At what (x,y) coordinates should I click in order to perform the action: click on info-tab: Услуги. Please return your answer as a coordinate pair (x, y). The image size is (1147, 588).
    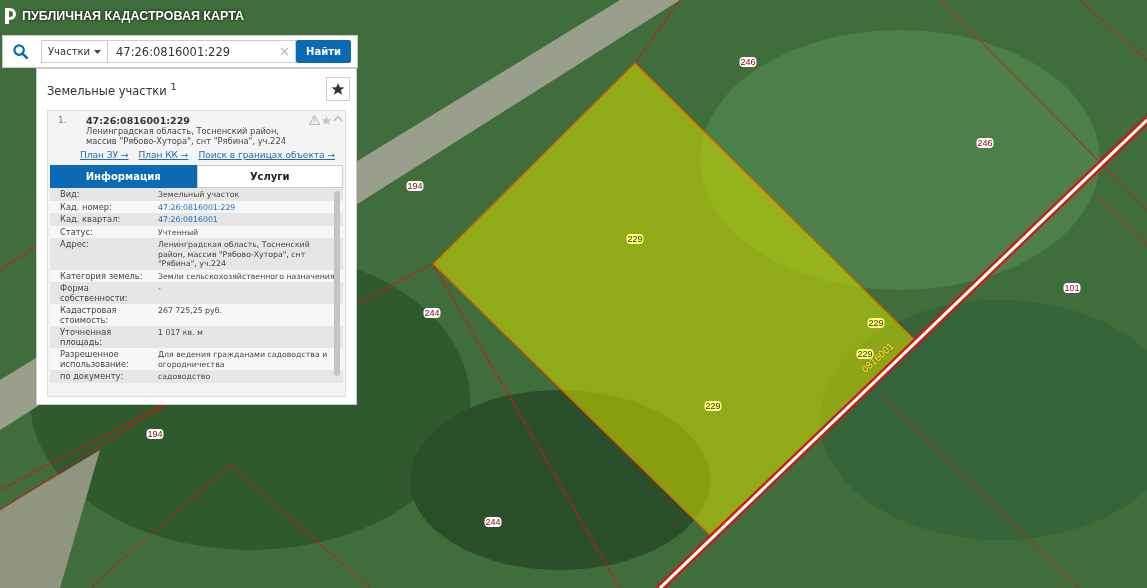
    Looking at the image, I should click on (269, 176).